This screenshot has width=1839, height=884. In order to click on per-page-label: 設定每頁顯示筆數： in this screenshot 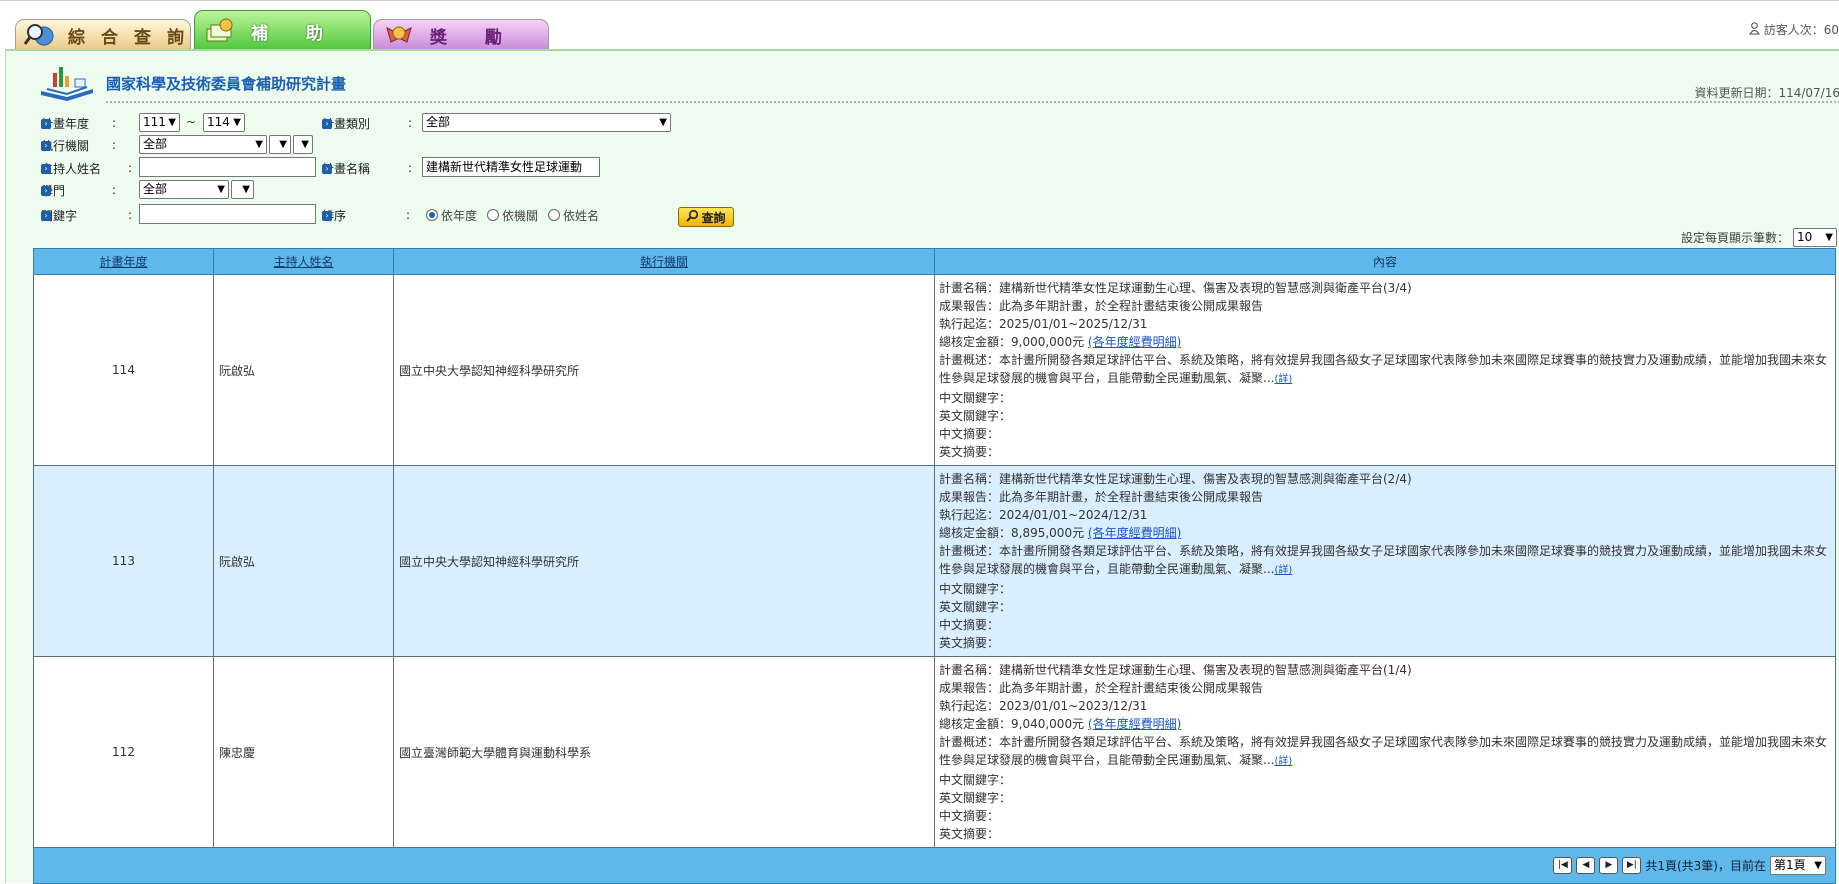, I will do `click(1734, 238)`.